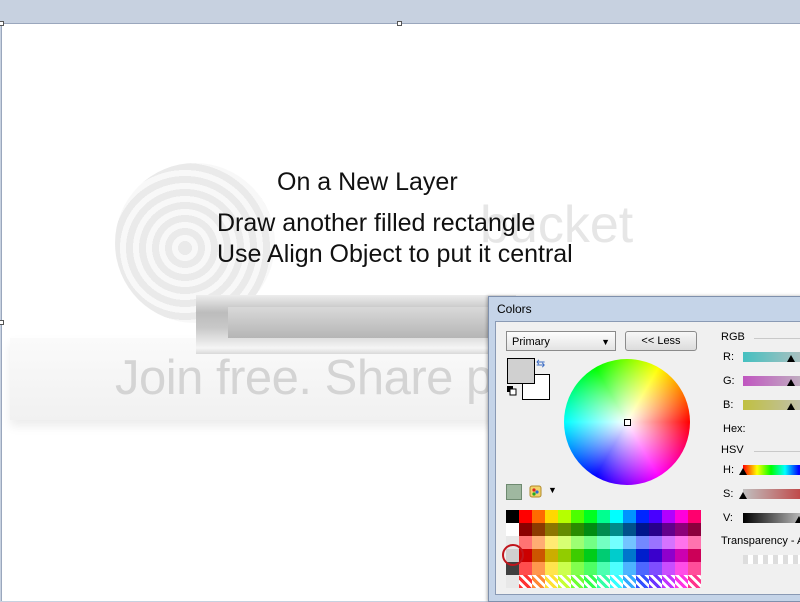  I want to click on b-slider, so click(771, 405).